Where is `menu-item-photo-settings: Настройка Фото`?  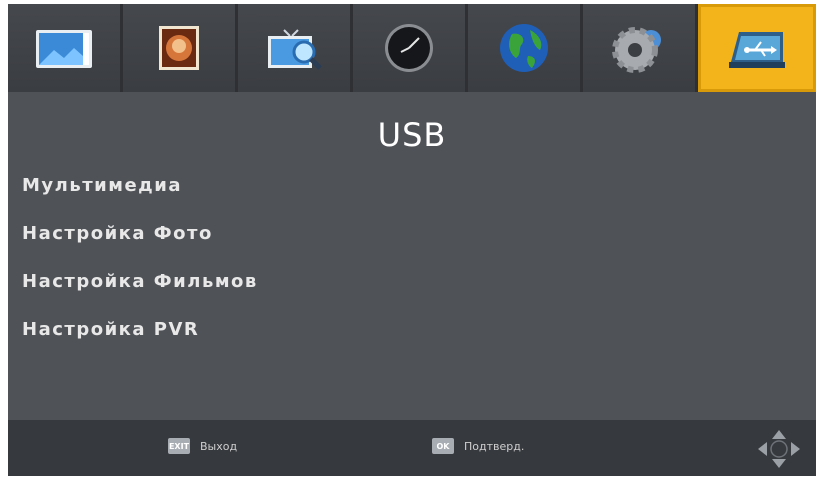 menu-item-photo-settings: Настройка Фото is located at coordinates (140, 244).